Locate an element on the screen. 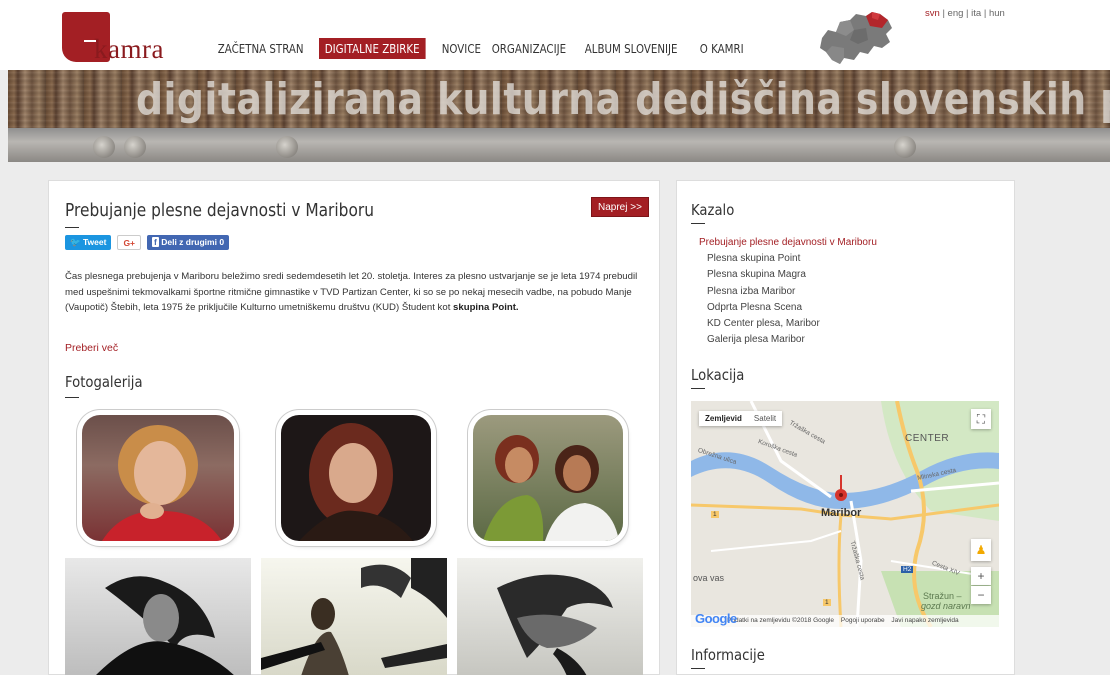  map-report-link: Javi napako zemljevida is located at coordinates (924, 620).